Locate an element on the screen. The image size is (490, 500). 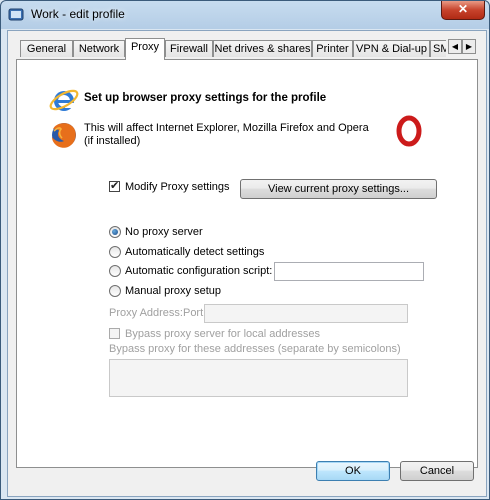
no-proxy-radio is located at coordinates (115, 232).